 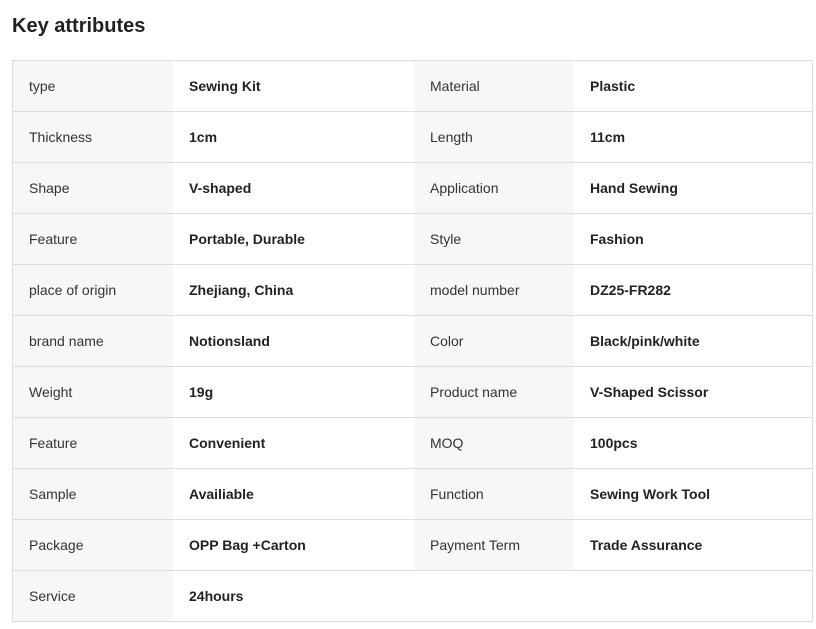 What do you see at coordinates (93, 341) in the screenshot?
I see `attribute-key: brand name` at bounding box center [93, 341].